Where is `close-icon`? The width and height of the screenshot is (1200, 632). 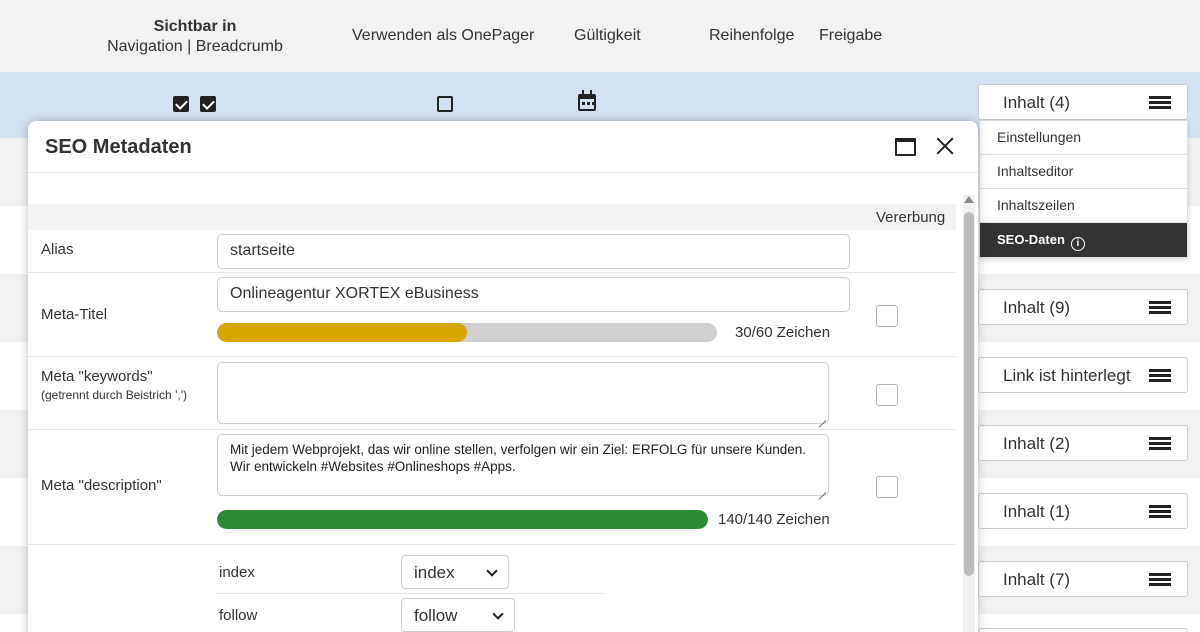 close-icon is located at coordinates (945, 146).